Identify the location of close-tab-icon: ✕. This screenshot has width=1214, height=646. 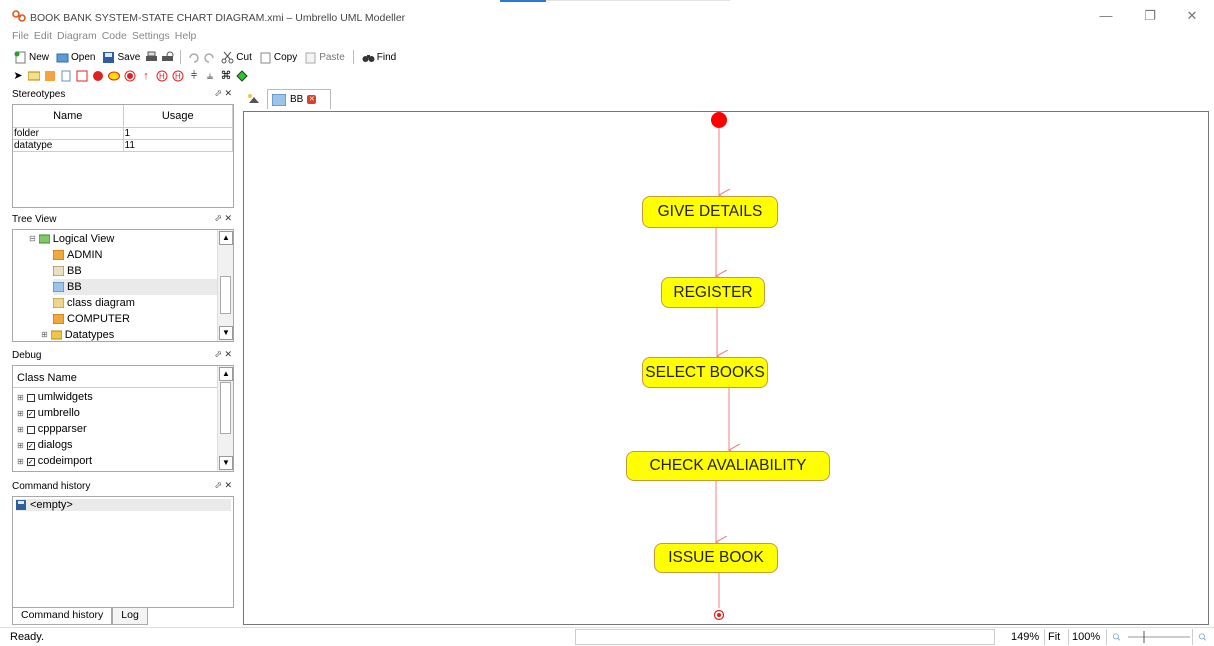
(312, 99).